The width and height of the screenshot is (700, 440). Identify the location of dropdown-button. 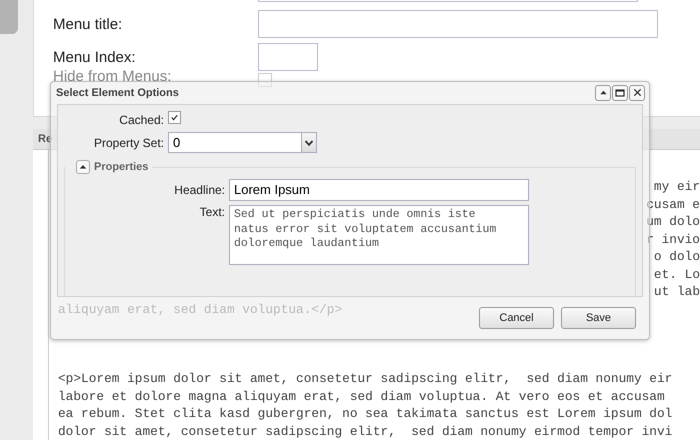
(308, 142).